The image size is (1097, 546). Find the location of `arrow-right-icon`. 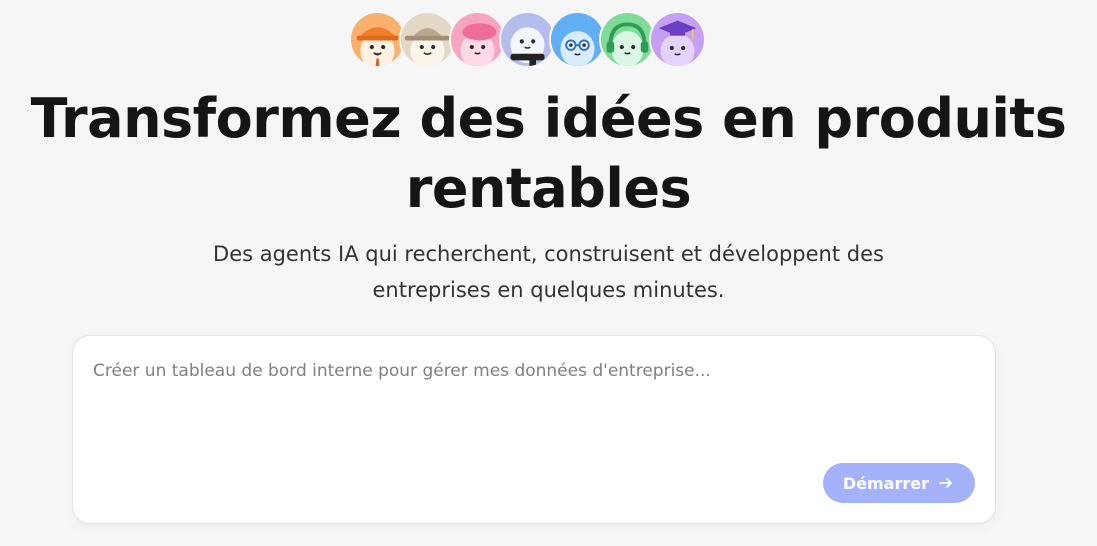

arrow-right-icon is located at coordinates (946, 483).